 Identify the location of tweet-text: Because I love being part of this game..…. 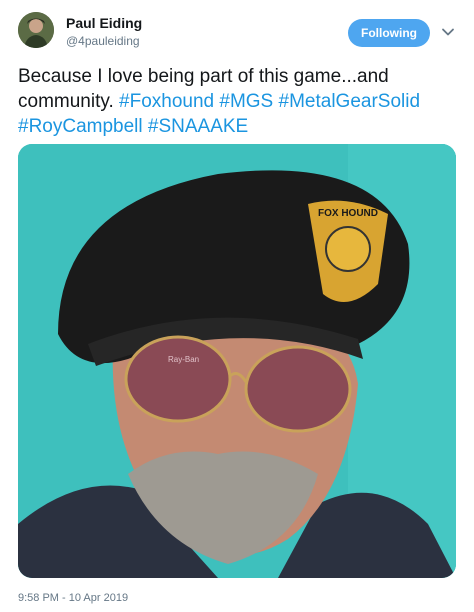
(238, 101).